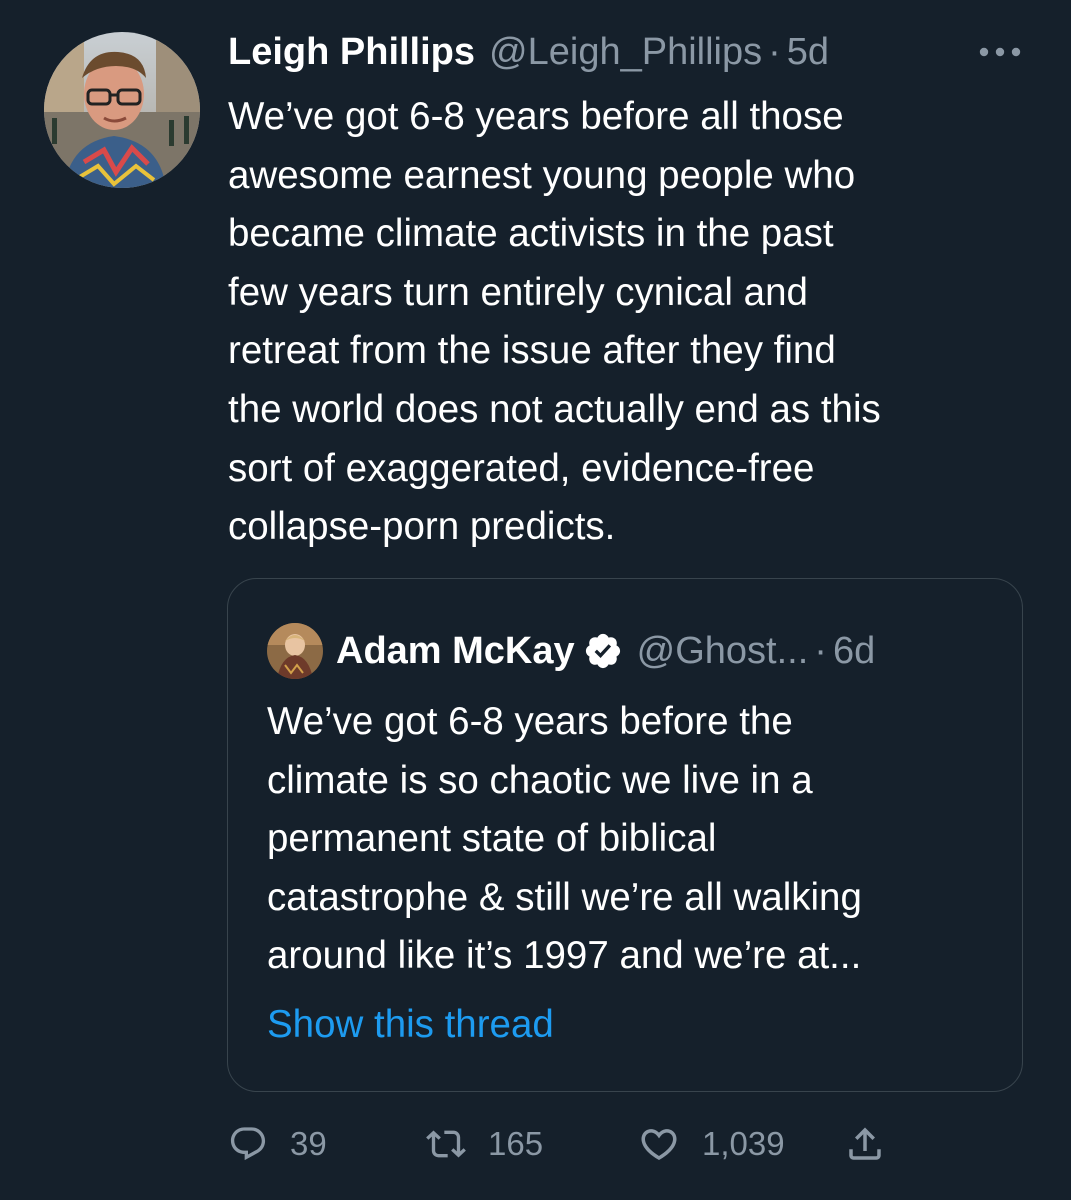 The image size is (1071, 1200). Describe the element at coordinates (625, 52) in the screenshot. I see `author-handle: @Leigh_Phillips` at that location.